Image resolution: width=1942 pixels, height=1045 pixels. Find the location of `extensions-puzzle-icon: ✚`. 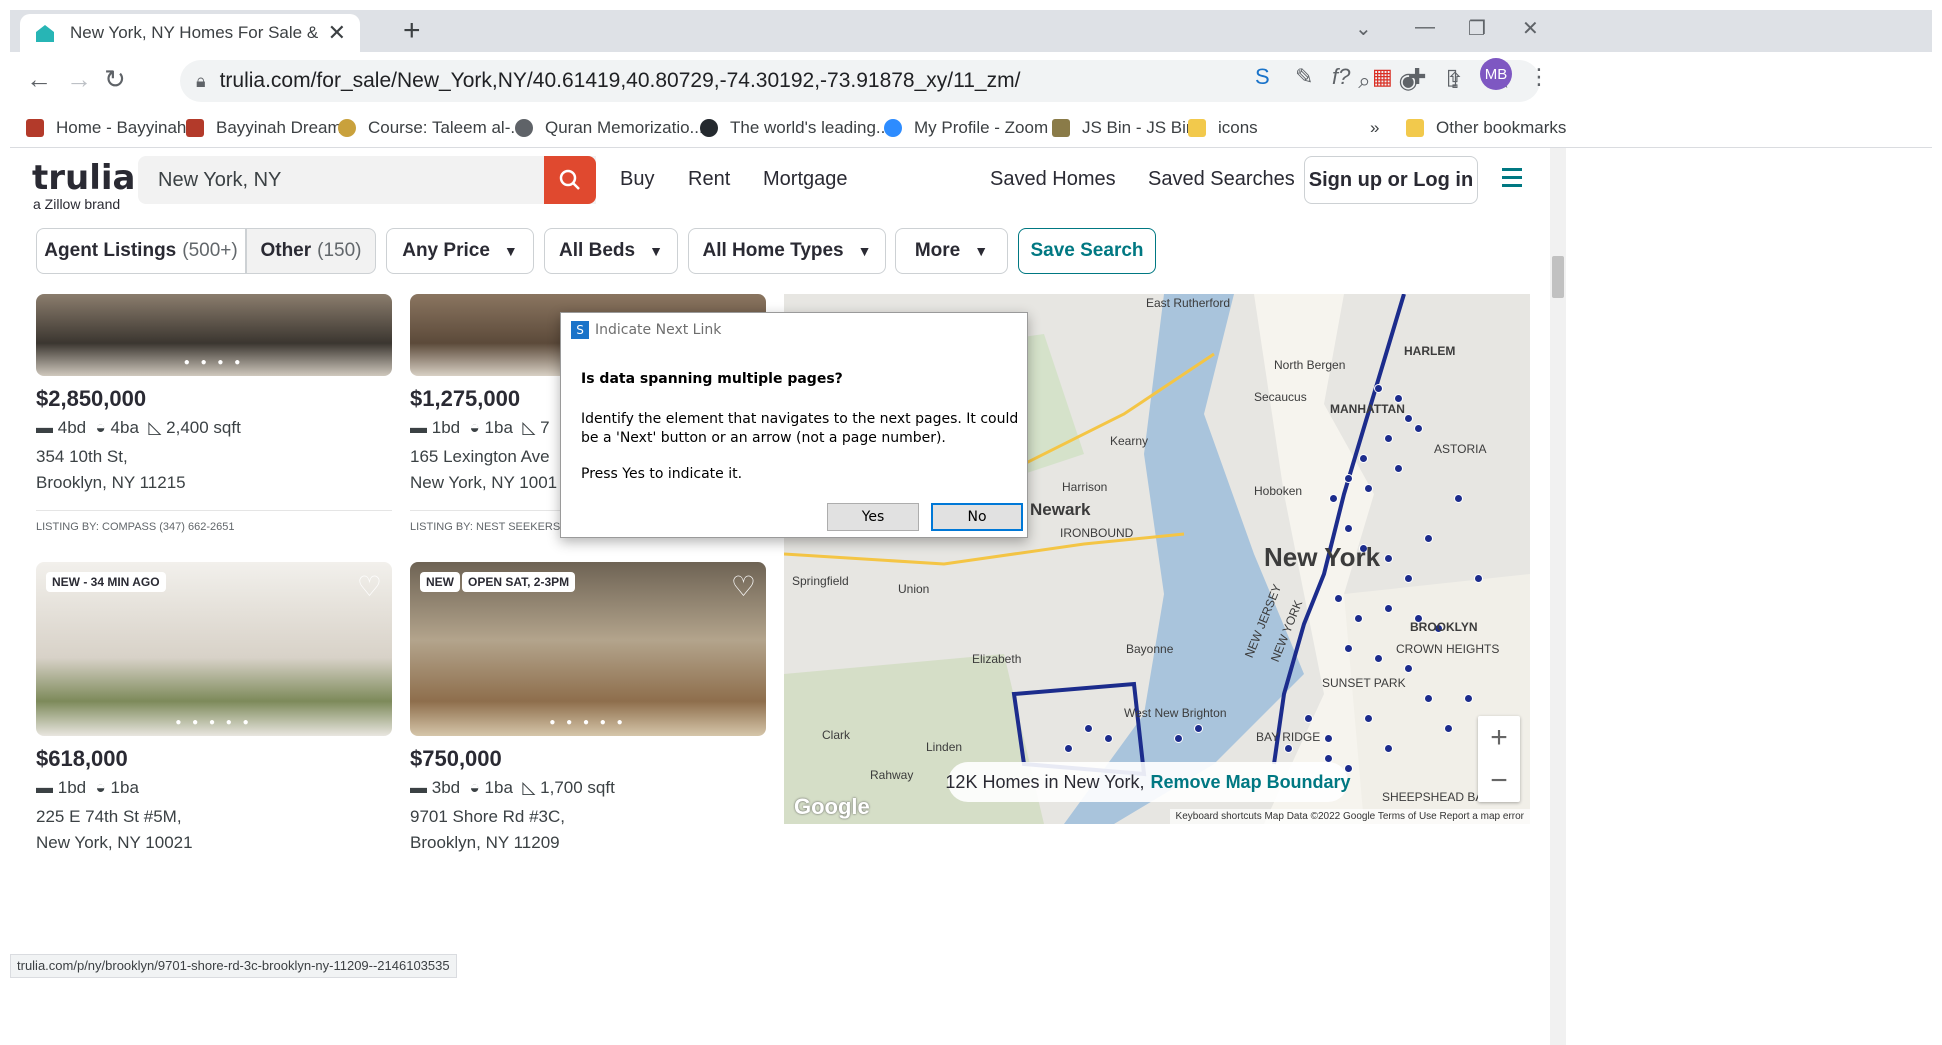

extensions-puzzle-icon: ✚ is located at coordinates (1417, 77).